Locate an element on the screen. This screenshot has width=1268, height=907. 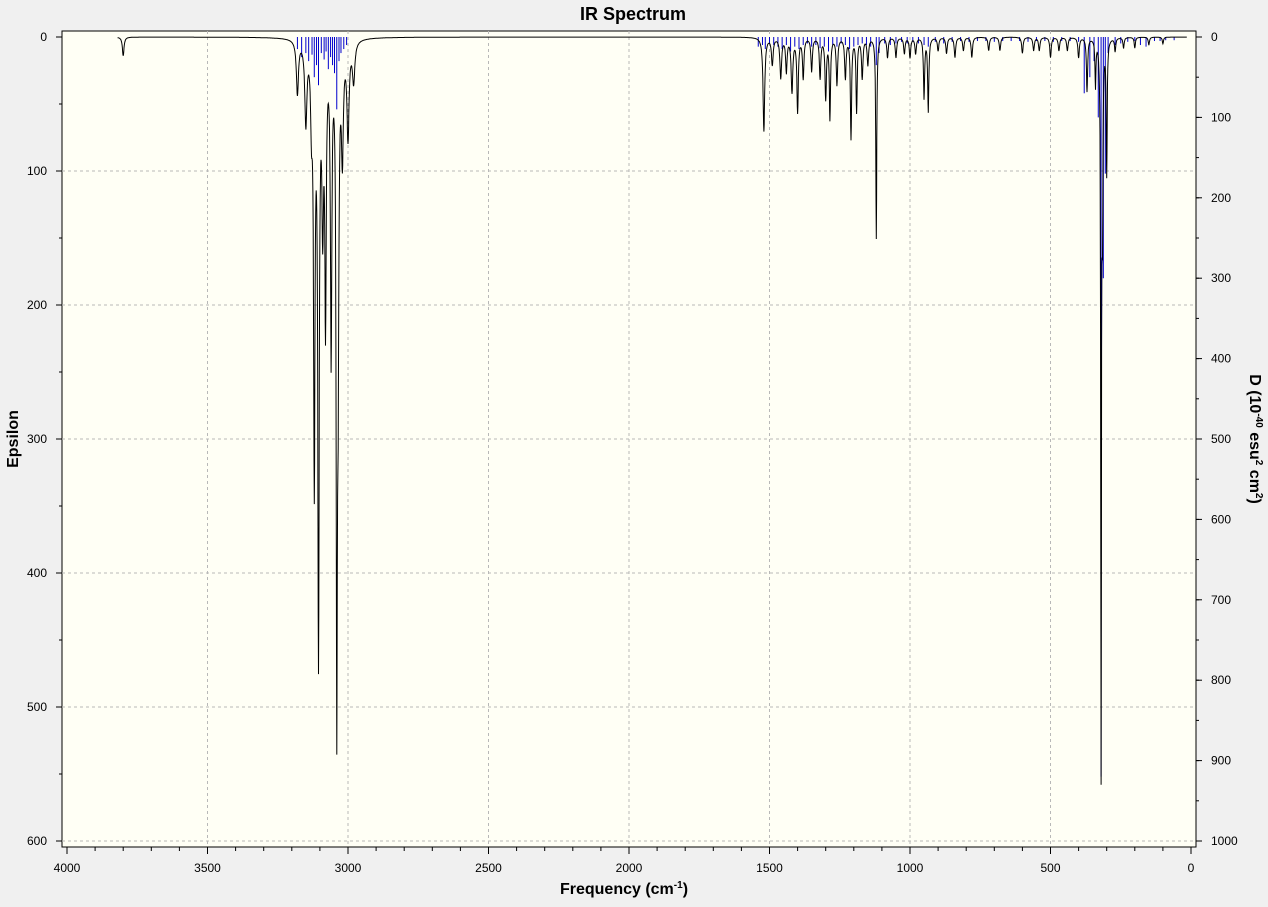
y-right-tick-label: 600 is located at coordinates (1221, 519).